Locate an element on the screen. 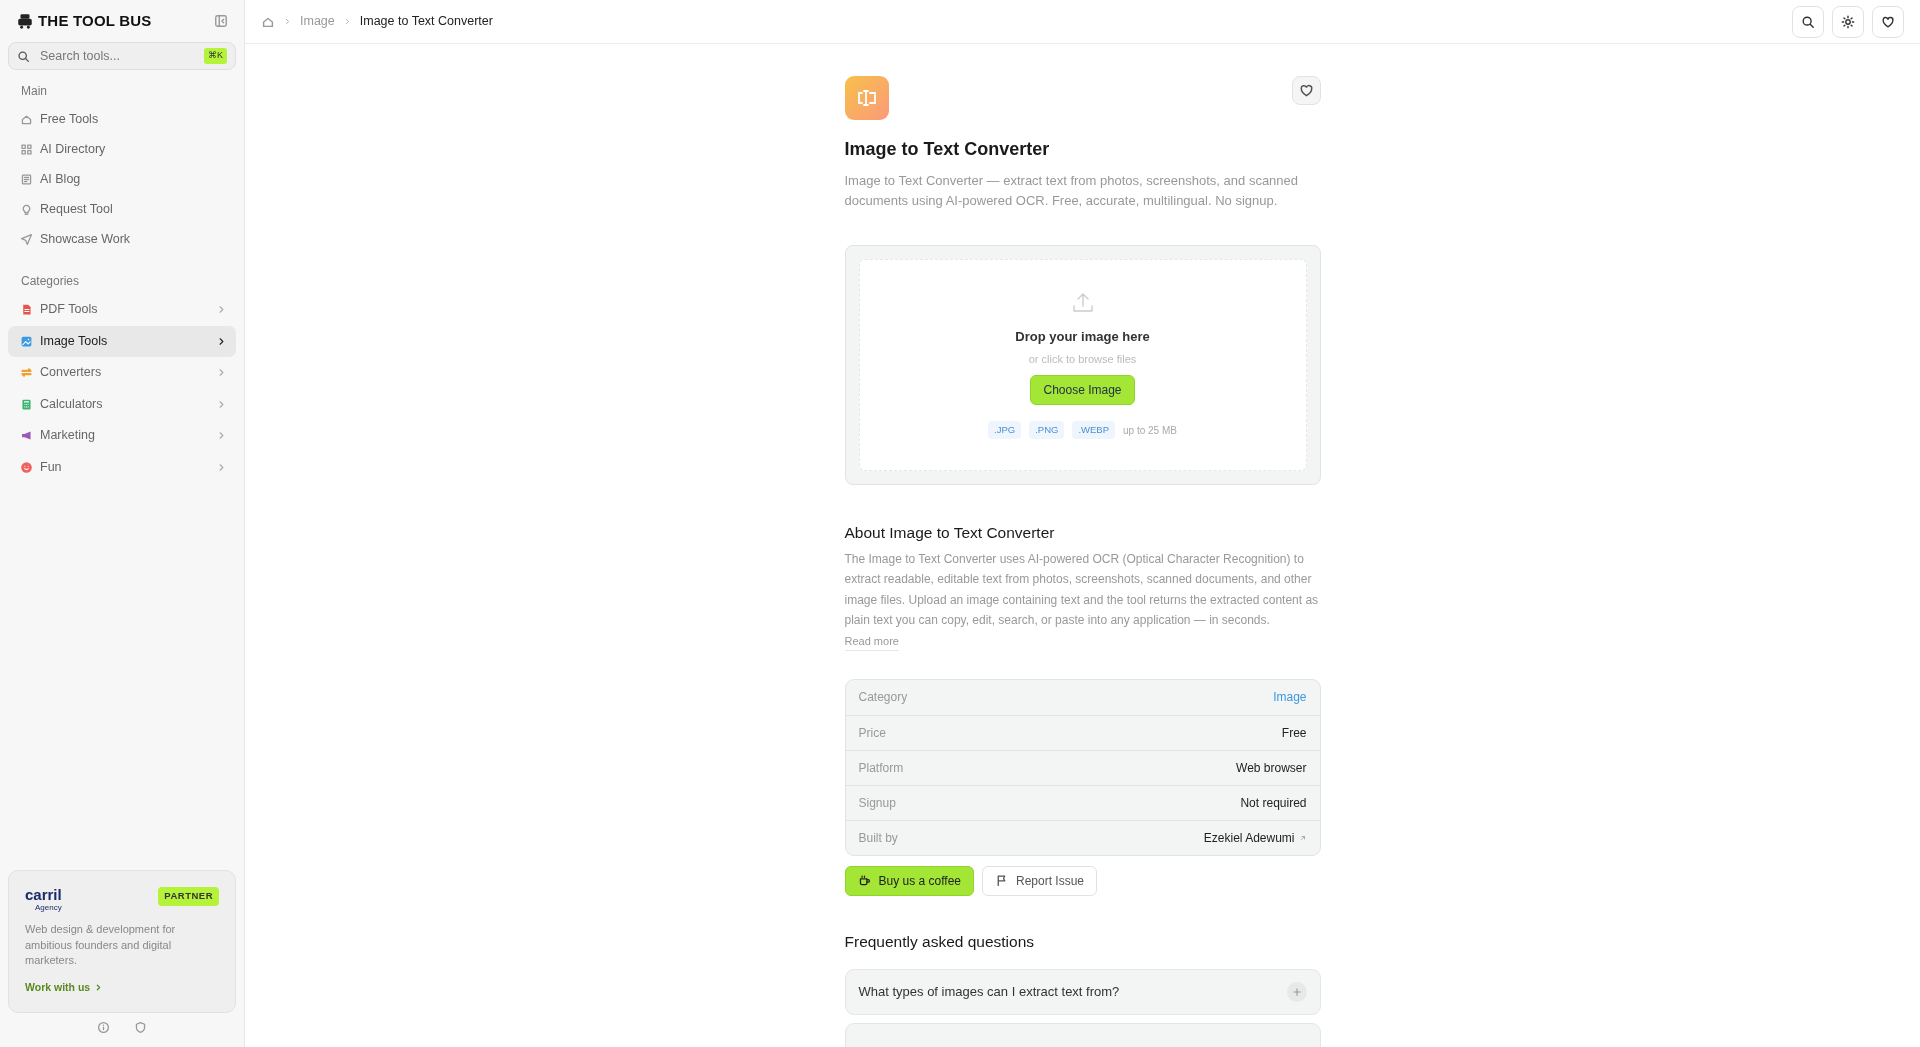 The image size is (1920, 1047). sidebar-item: Showcase Work is located at coordinates (122, 239).